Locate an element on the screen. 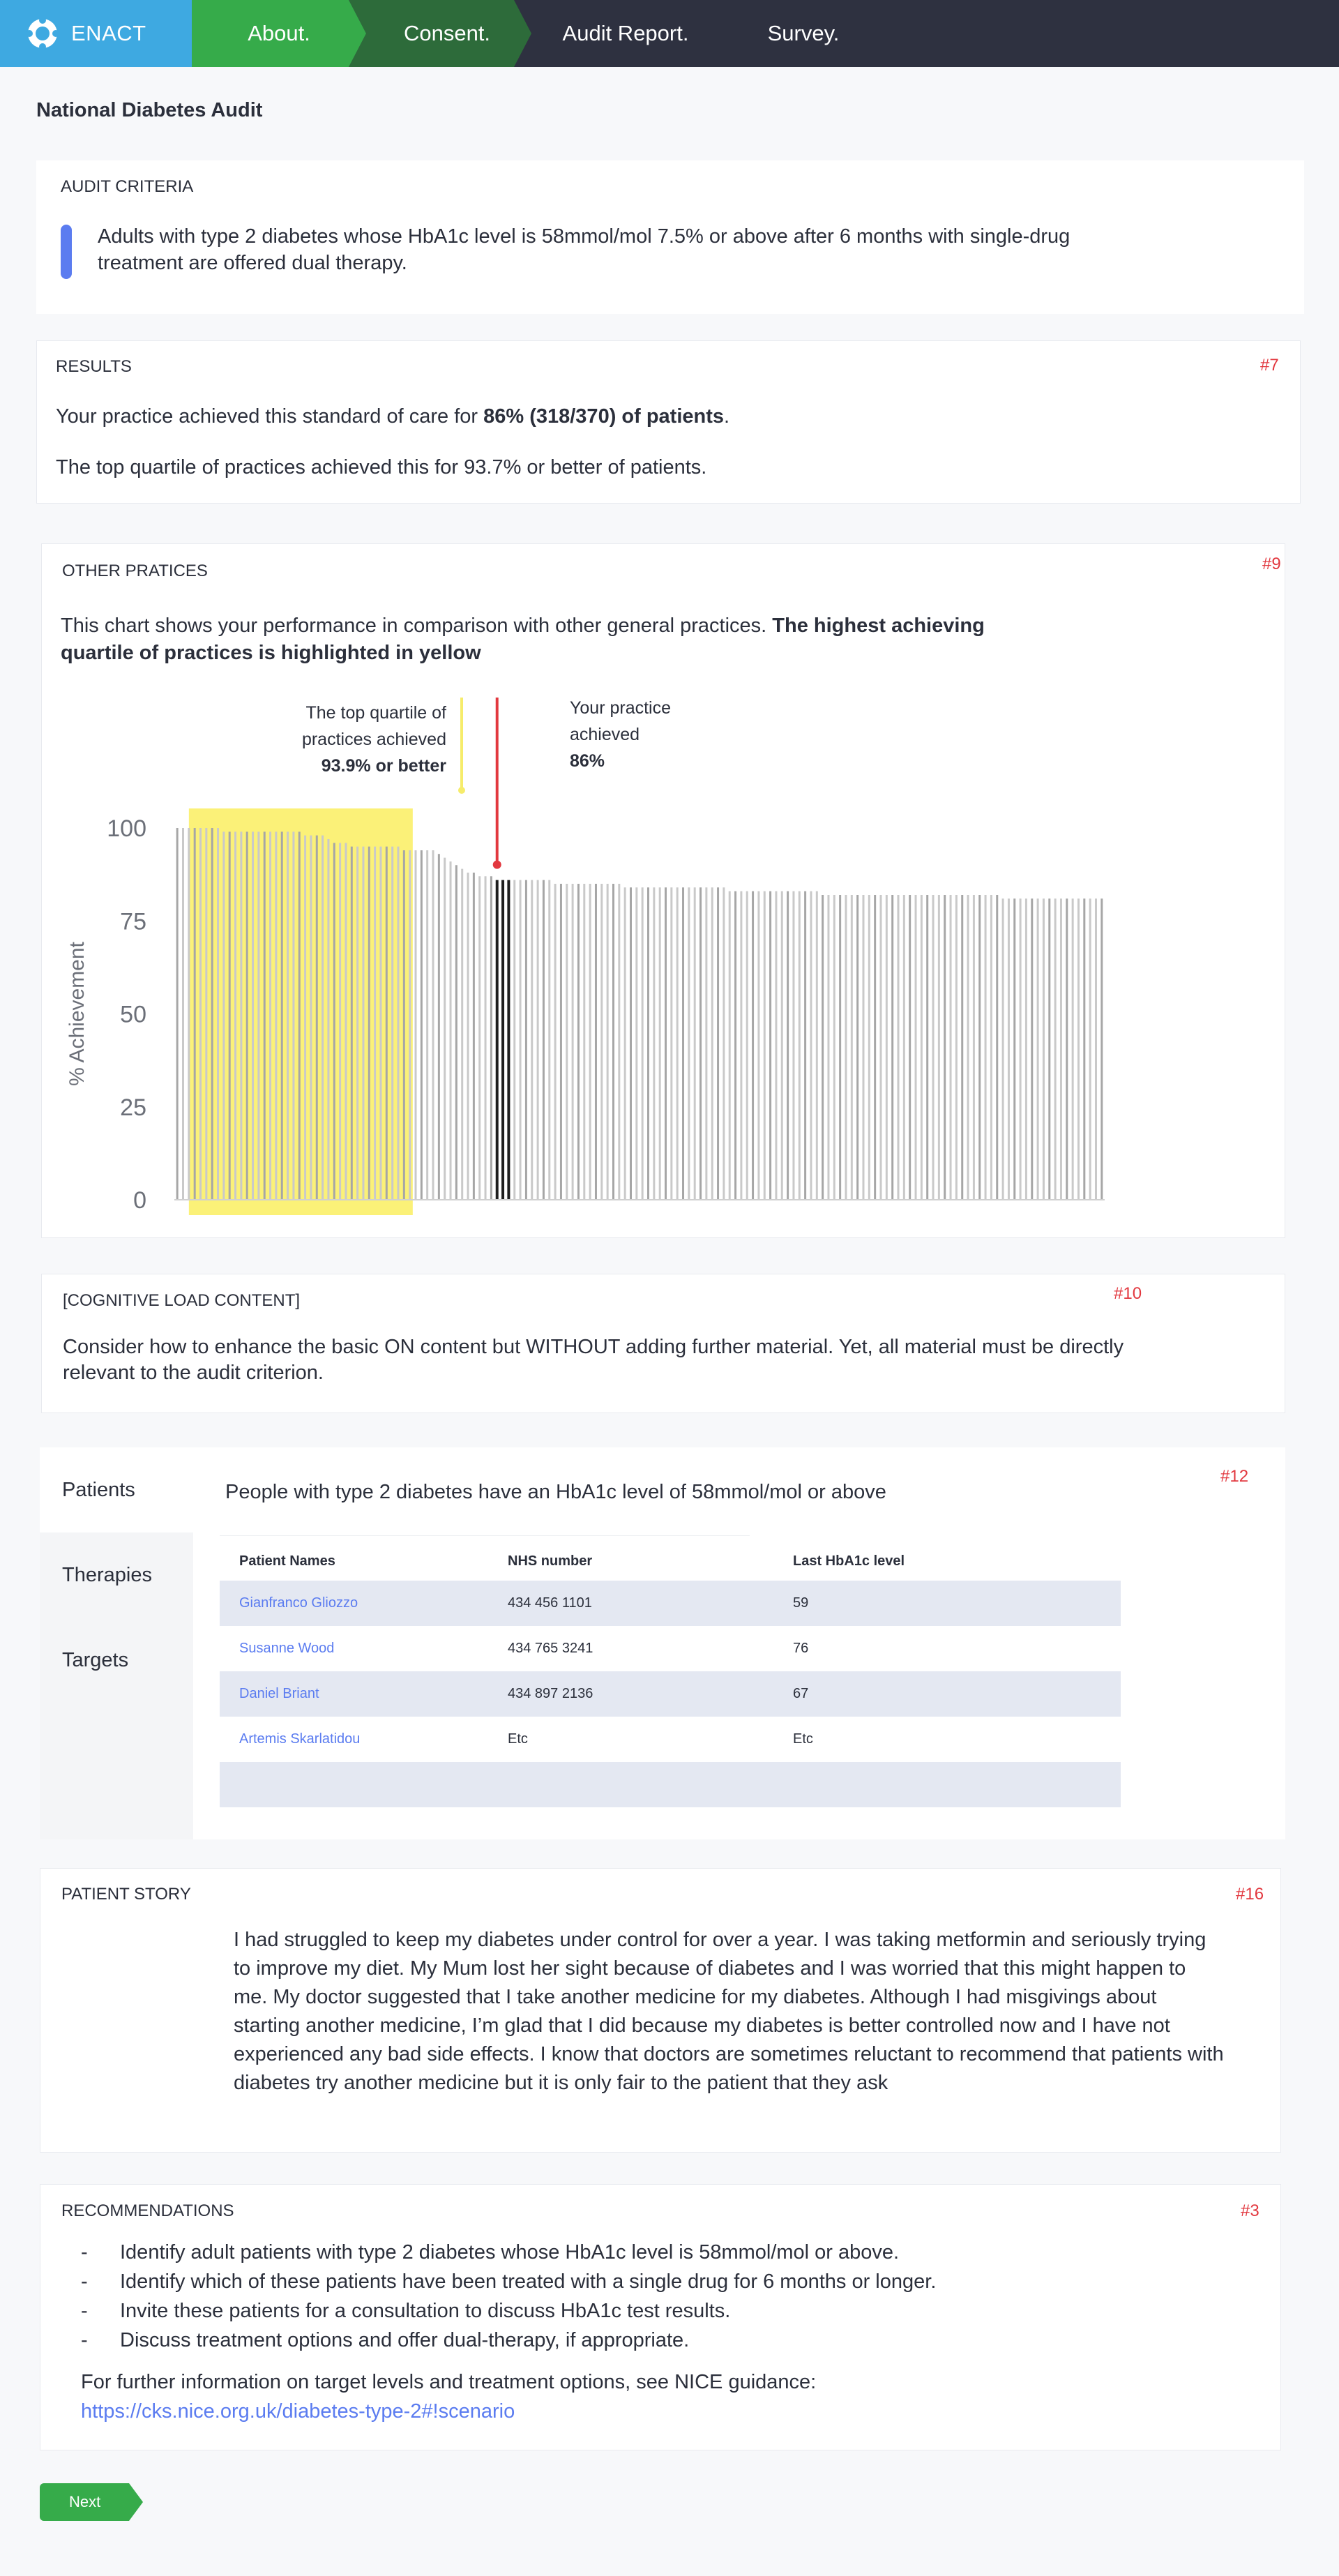  patient-story-ref: #16 is located at coordinates (1250, 1895).